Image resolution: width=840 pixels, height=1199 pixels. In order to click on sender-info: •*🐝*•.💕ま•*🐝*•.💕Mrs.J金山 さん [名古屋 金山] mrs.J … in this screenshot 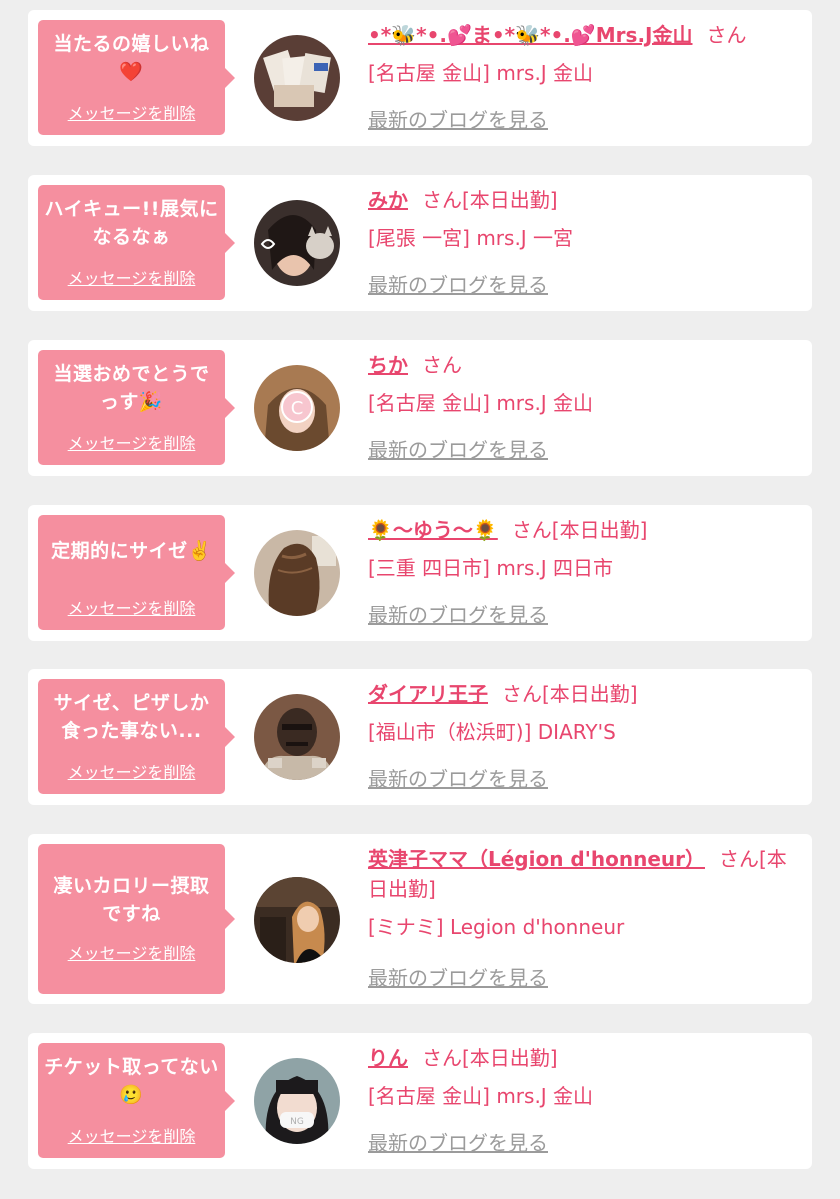, I will do `click(583, 54)`.